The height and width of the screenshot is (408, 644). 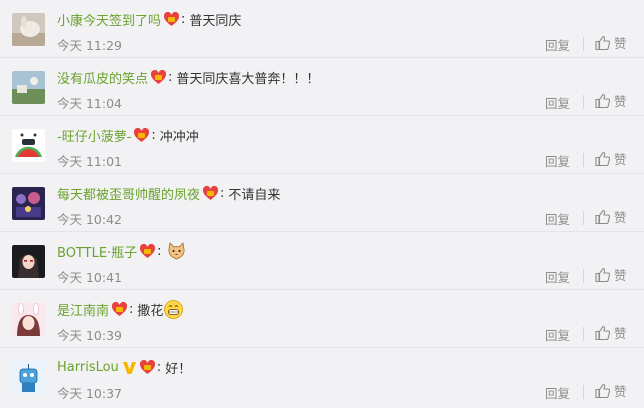 What do you see at coordinates (89, 161) in the screenshot?
I see `comment-time: 今天 11:01` at bounding box center [89, 161].